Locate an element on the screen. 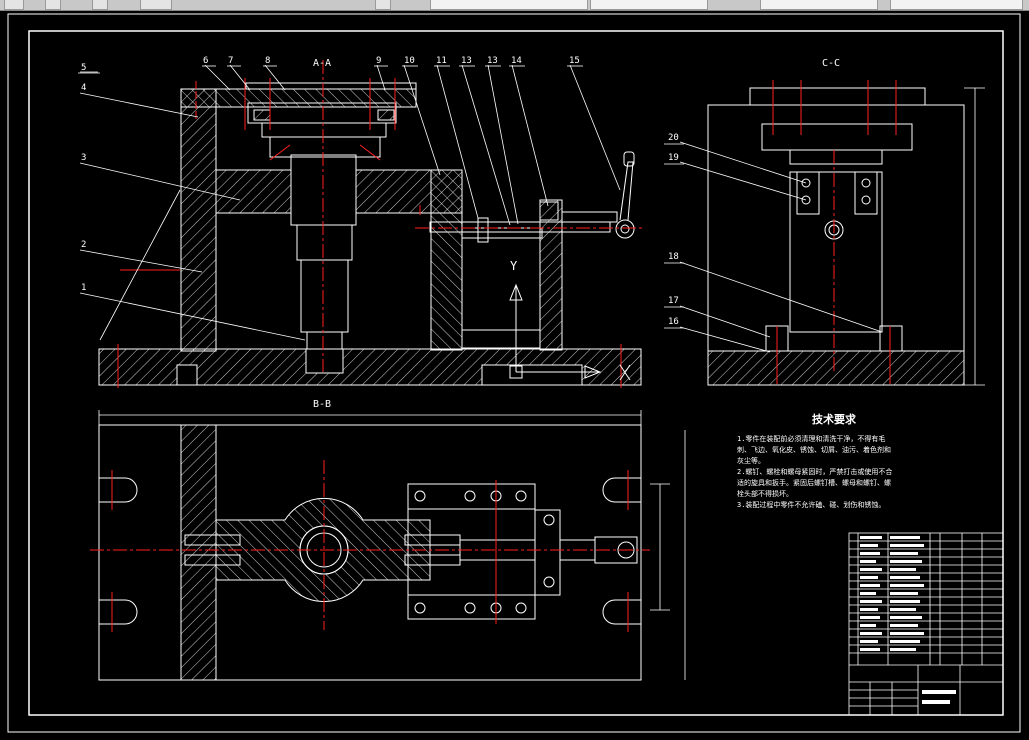 Image resolution: width=1029 pixels, height=740 pixels. balloon-18: 18 is located at coordinates (673, 257).